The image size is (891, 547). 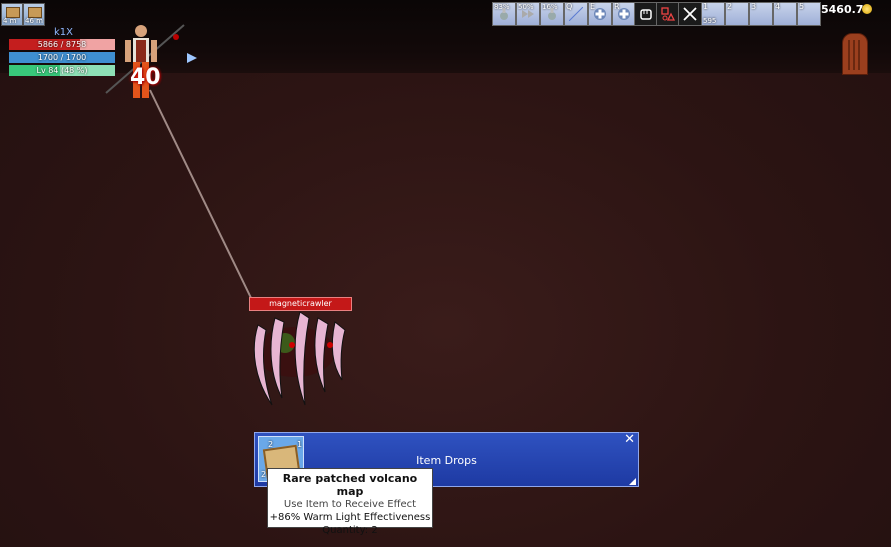 I want to click on tooltip-effect: +86% Warm Light Effectiveness, so click(x=350, y=517).